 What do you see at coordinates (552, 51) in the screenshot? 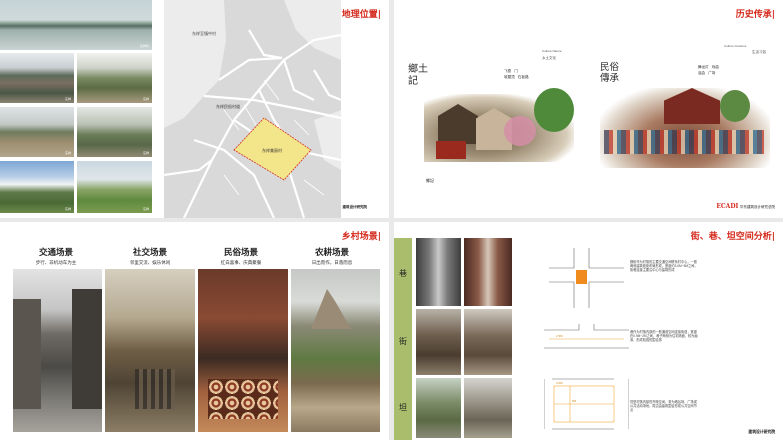
I see `section-heading: Culture Nature` at bounding box center [552, 51].